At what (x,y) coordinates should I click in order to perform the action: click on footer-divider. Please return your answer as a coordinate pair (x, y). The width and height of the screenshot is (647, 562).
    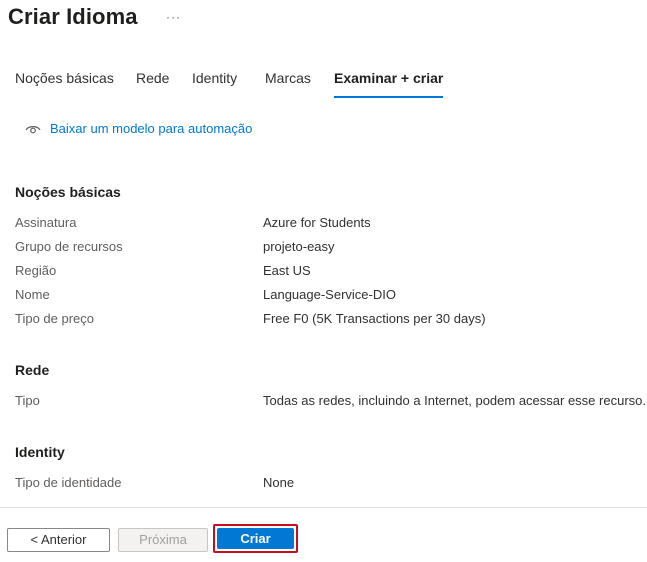
    Looking at the image, I should click on (323, 507).